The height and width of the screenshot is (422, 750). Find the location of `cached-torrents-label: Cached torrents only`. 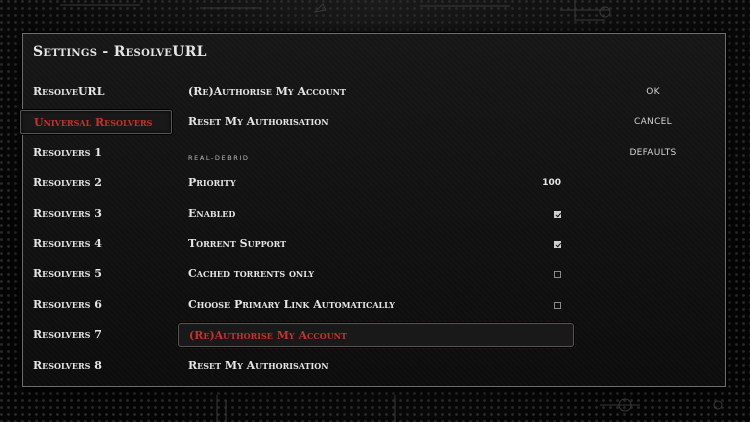

cached-torrents-label: Cached torrents only is located at coordinates (251, 273).